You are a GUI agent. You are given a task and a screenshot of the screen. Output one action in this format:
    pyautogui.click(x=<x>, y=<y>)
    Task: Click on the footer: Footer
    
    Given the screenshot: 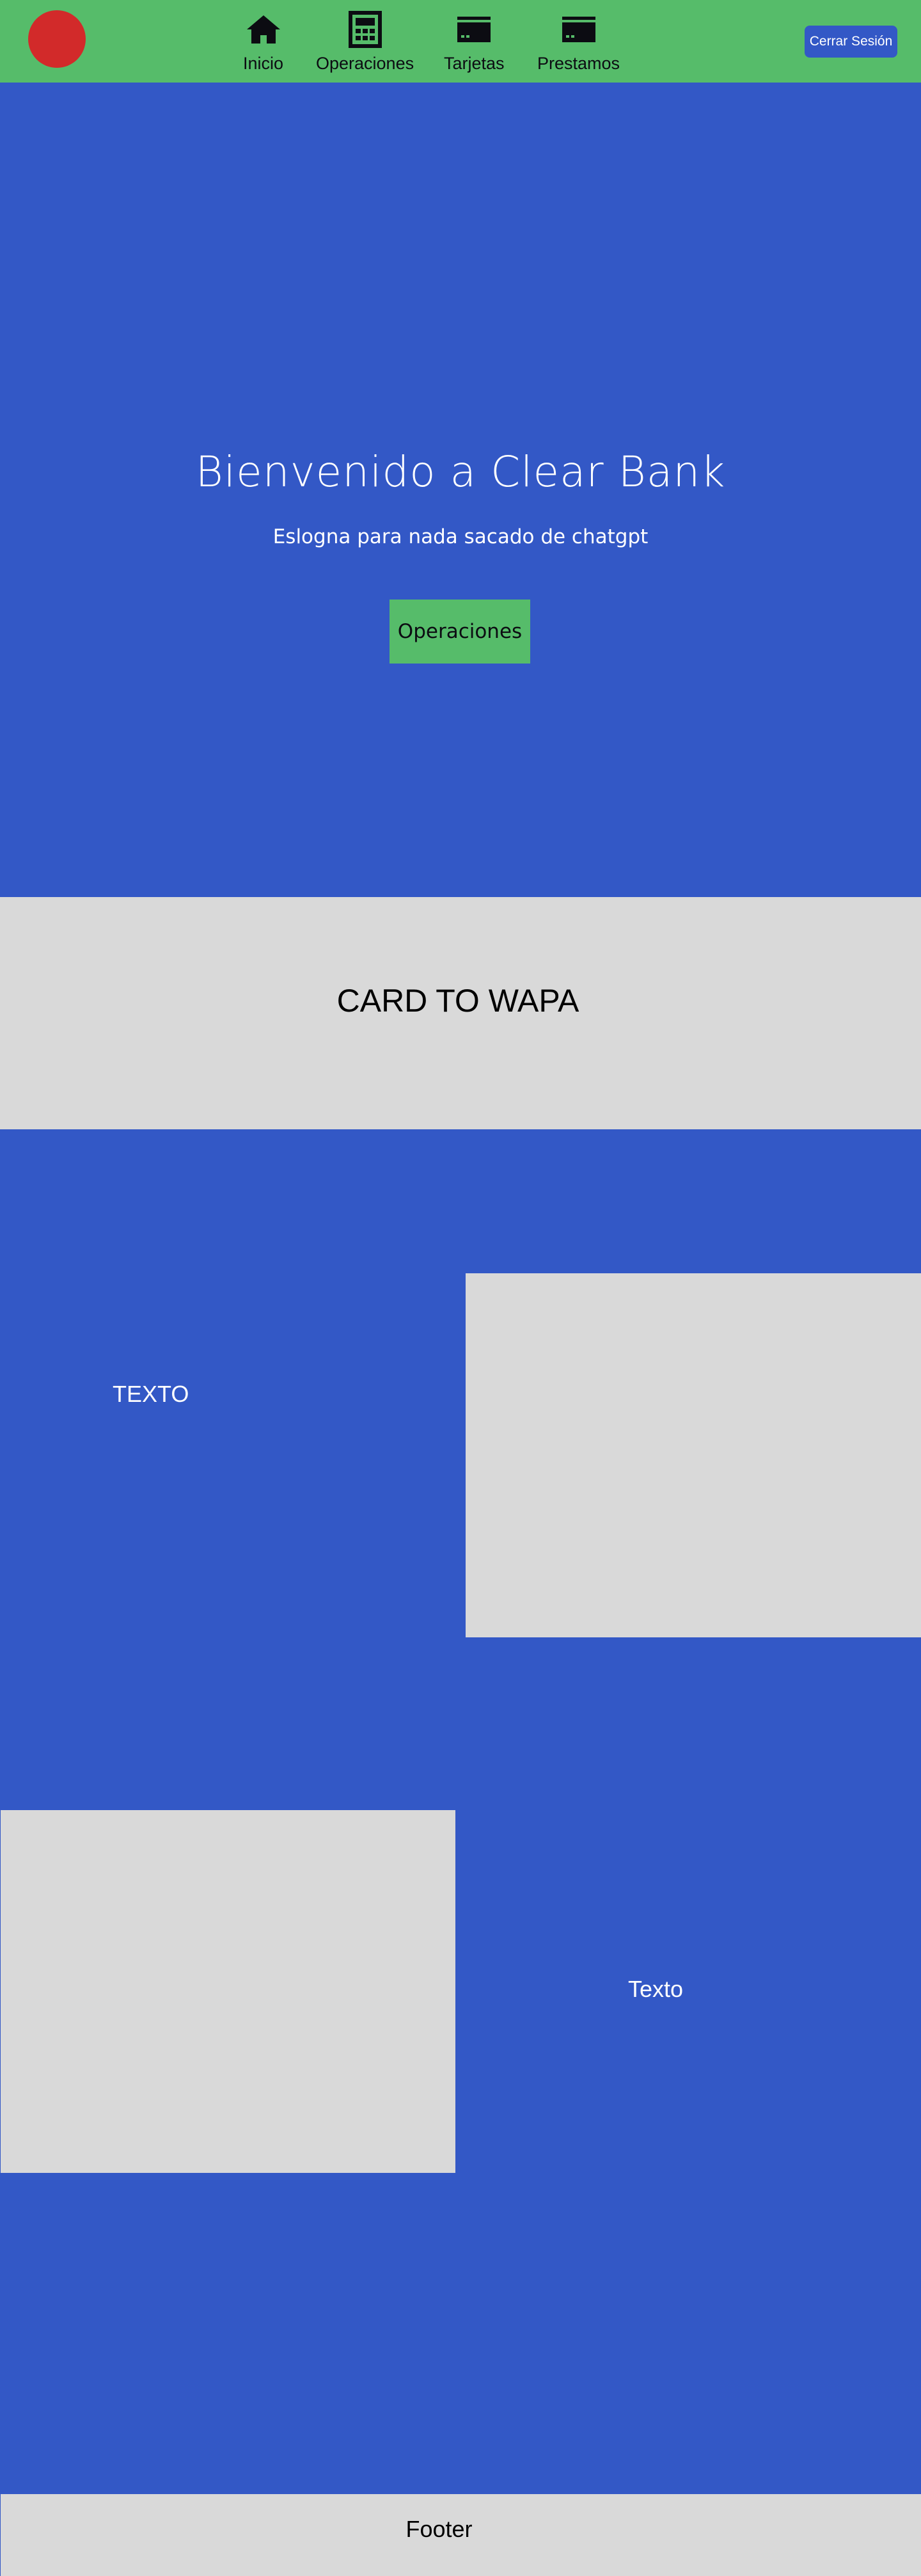 What is the action you would take?
    pyautogui.click(x=460, y=2535)
    